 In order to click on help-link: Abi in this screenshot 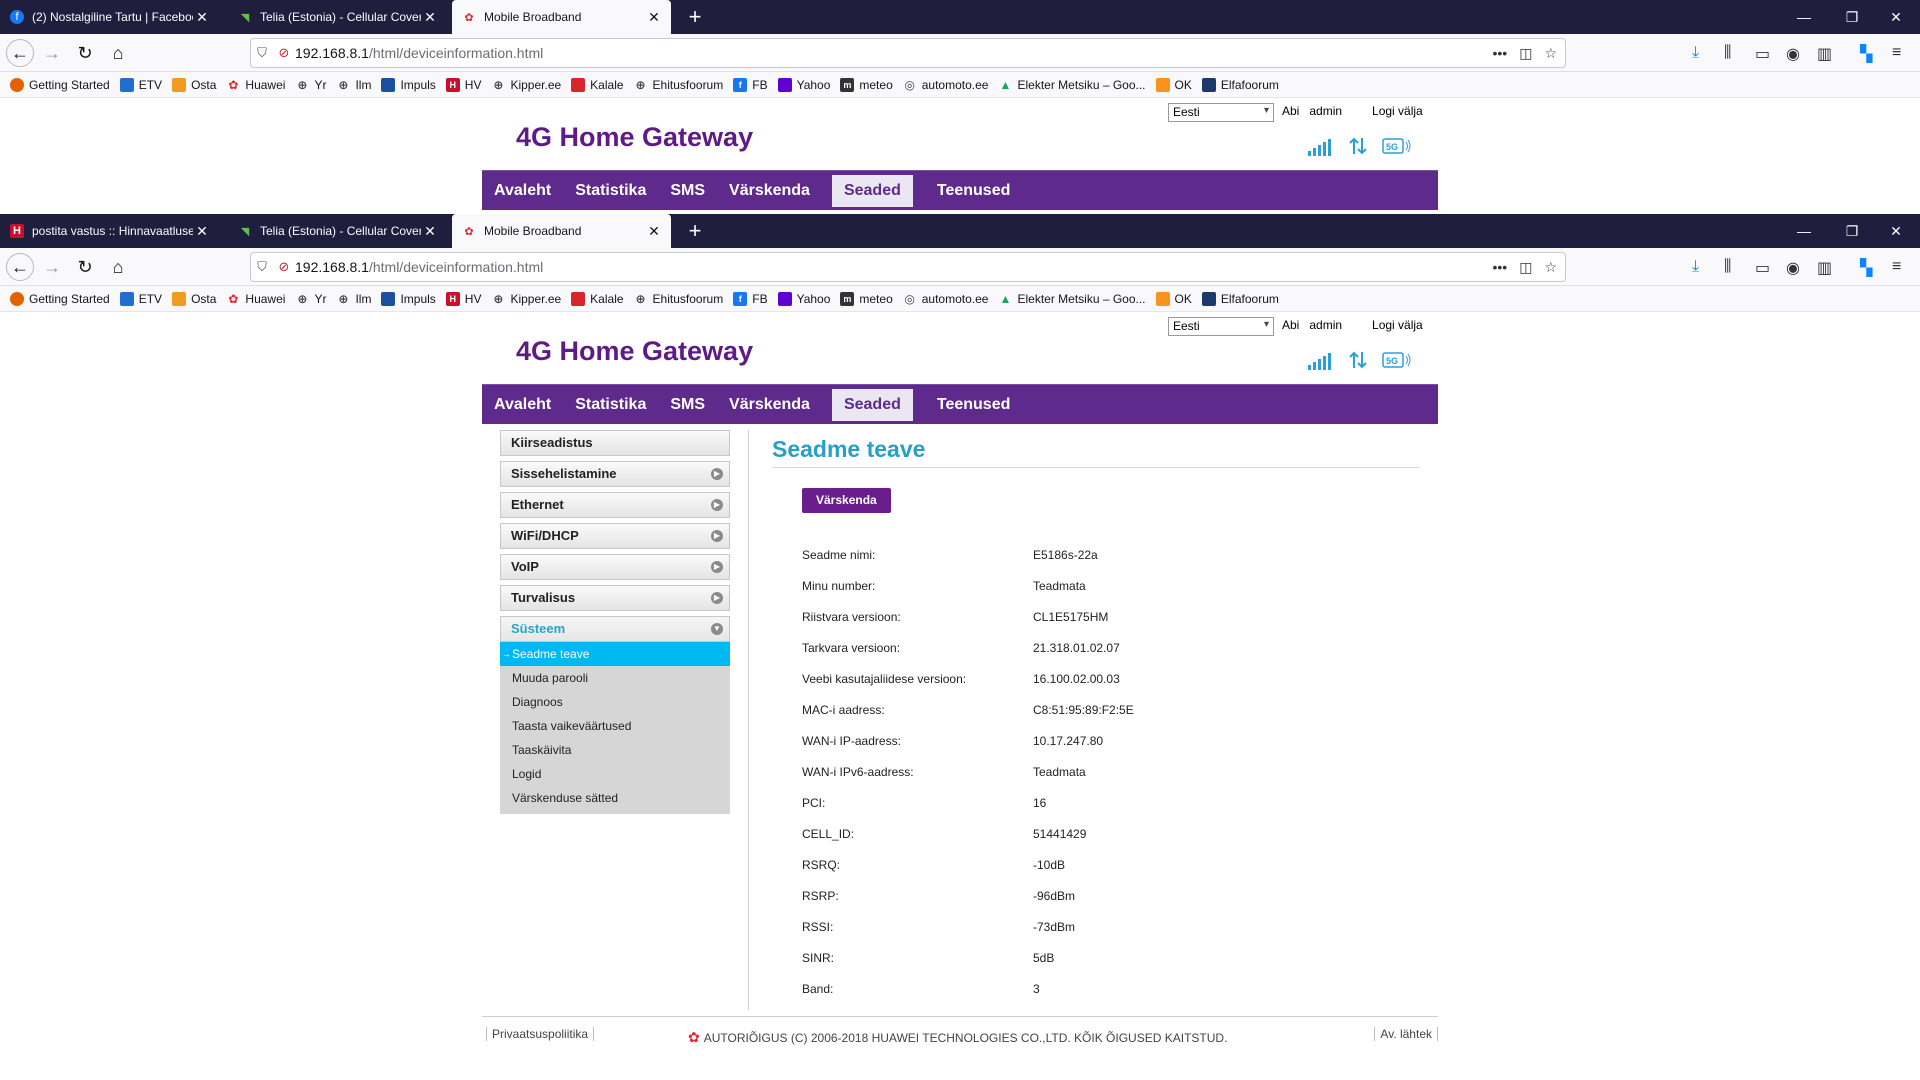, I will do `click(1290, 325)`.